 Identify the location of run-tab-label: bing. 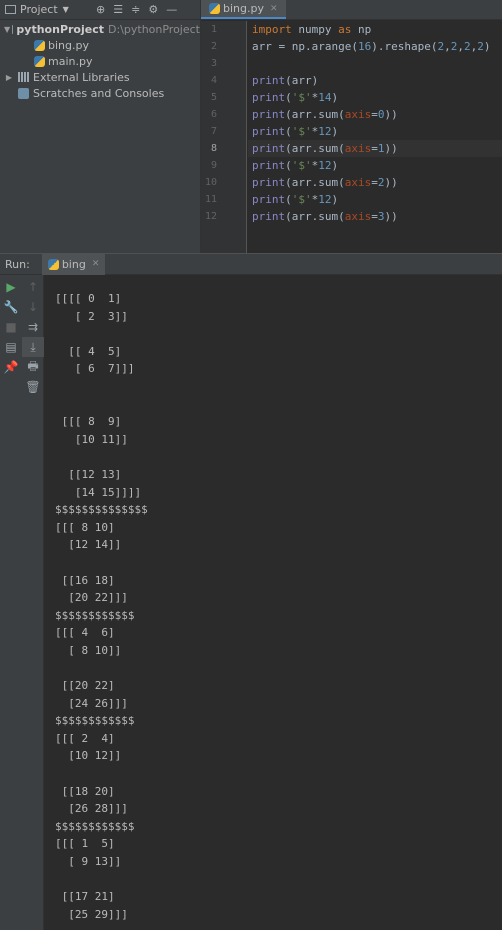
(73, 264).